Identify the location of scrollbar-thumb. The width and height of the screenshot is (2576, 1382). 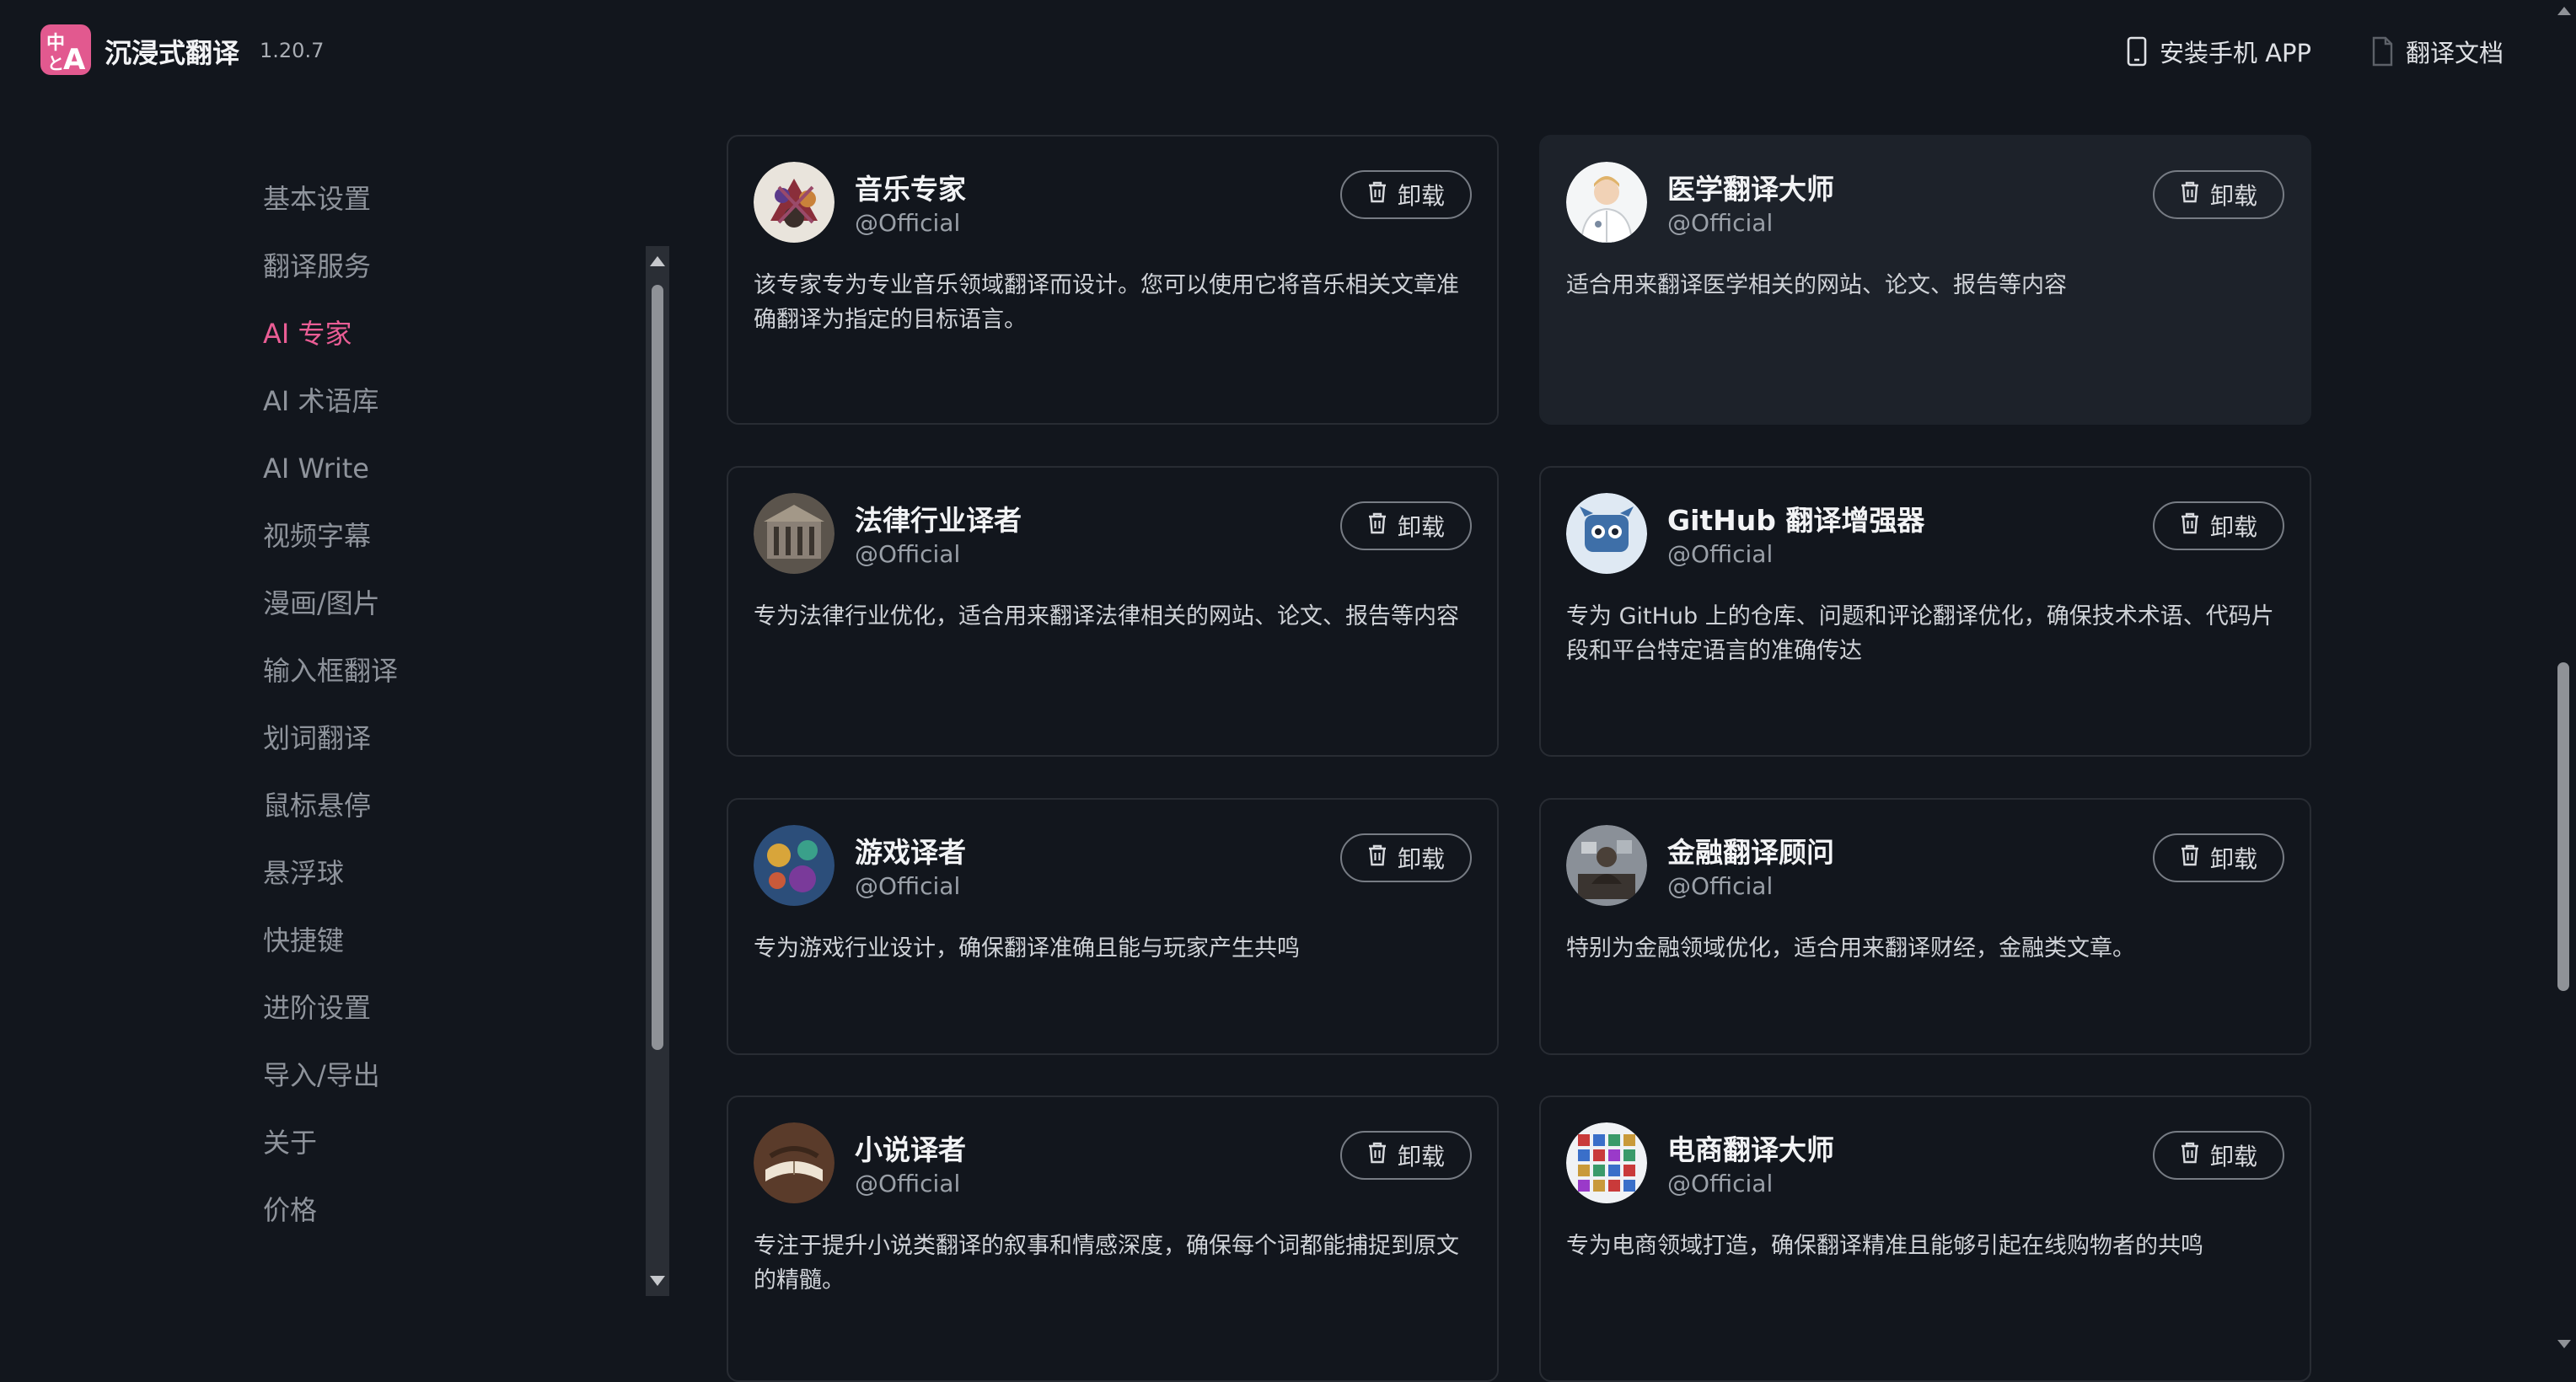
(657, 667).